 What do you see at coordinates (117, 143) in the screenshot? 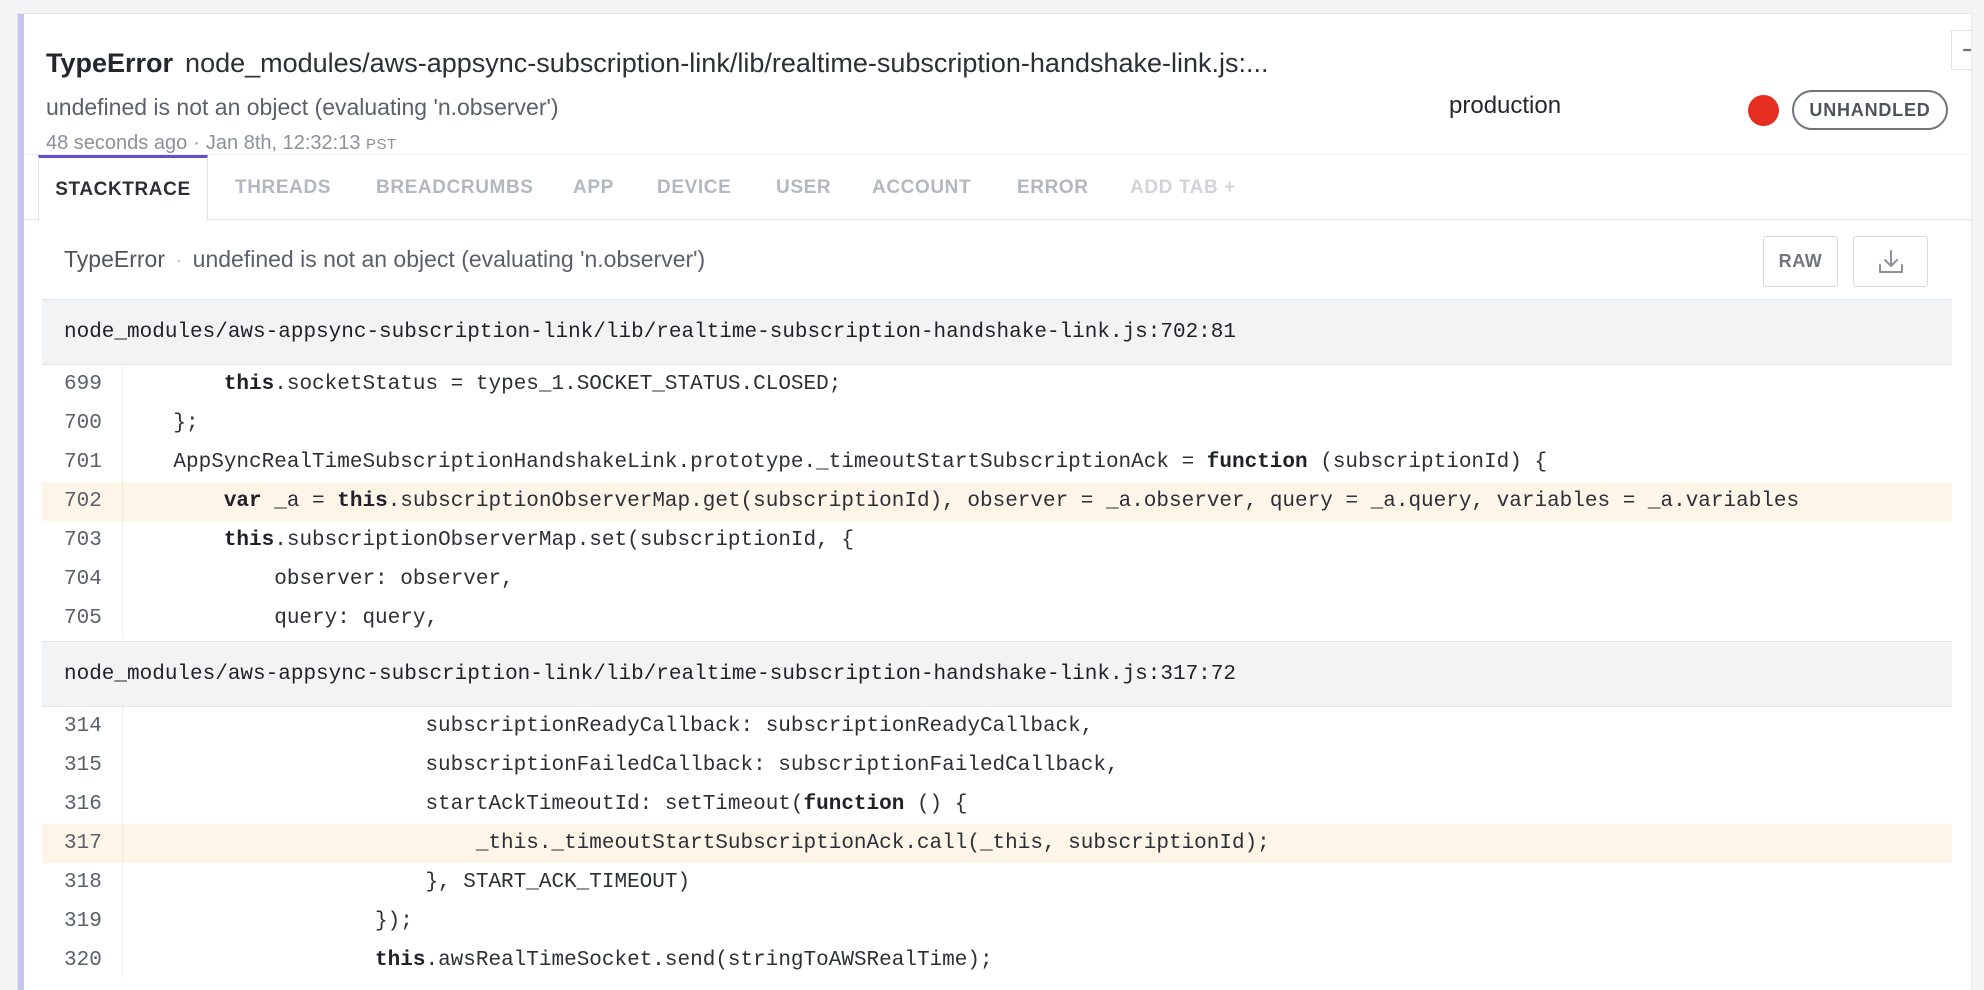
I see `relative-time: 48 seconds ago` at bounding box center [117, 143].